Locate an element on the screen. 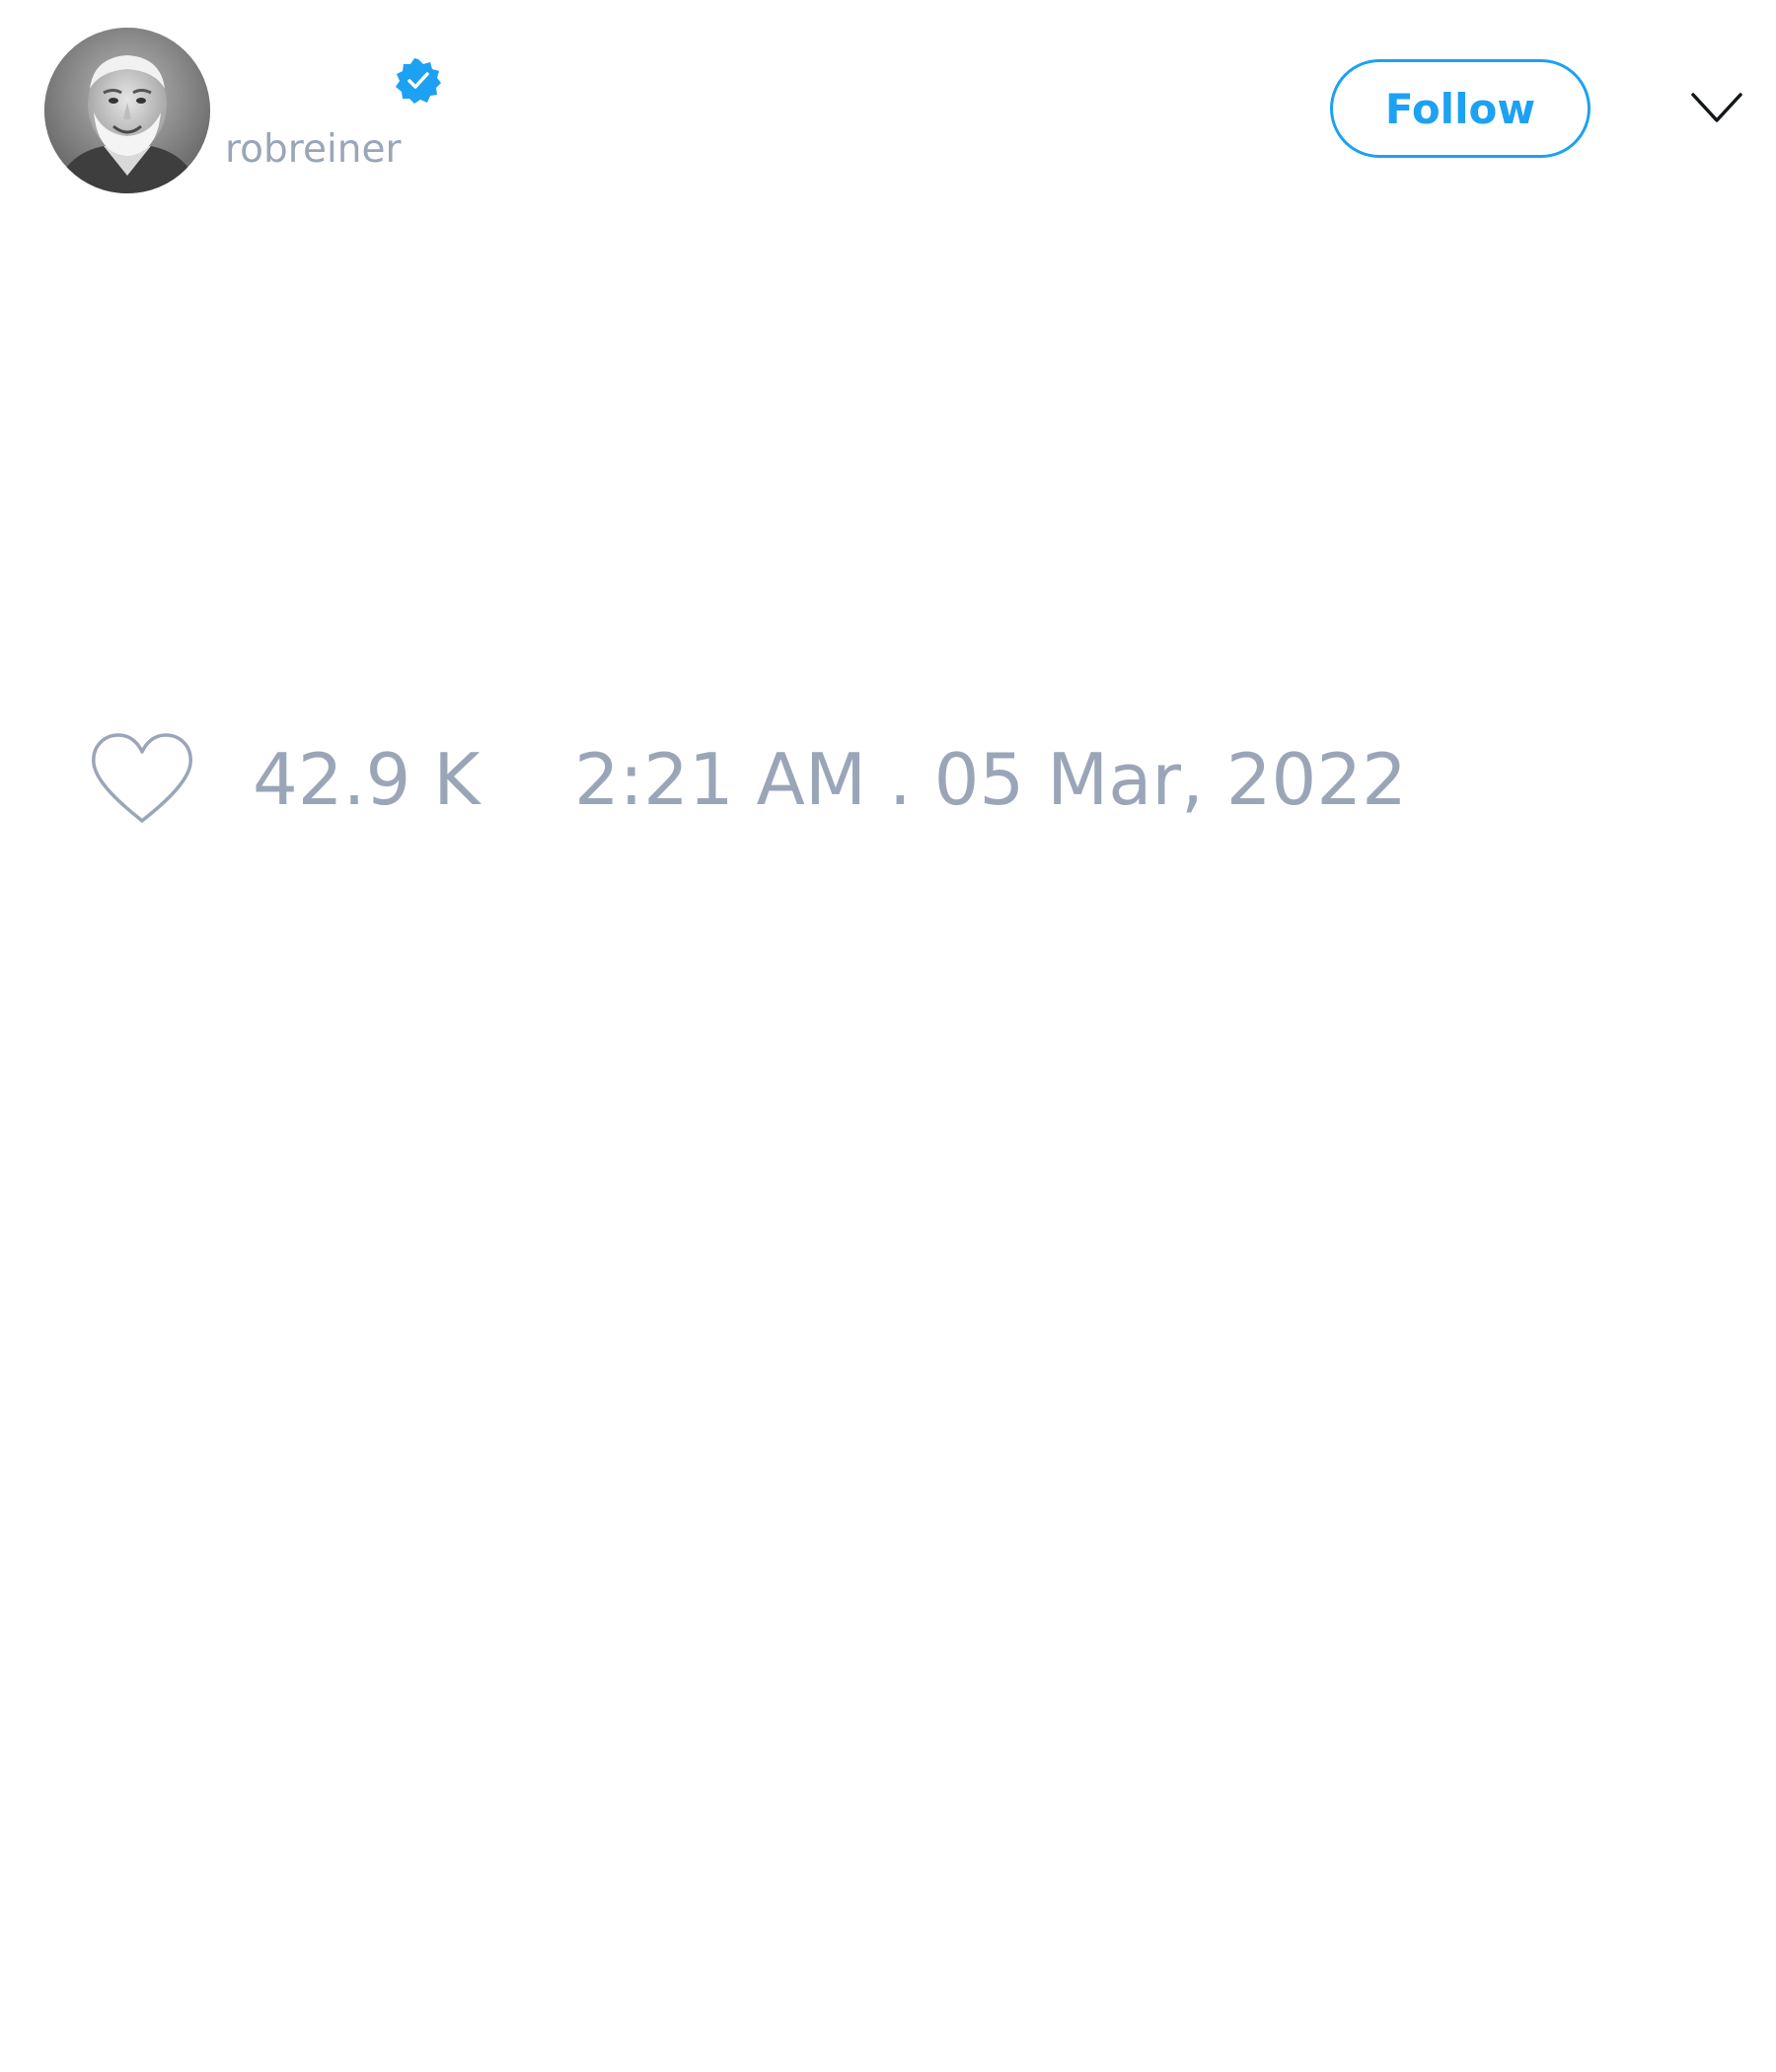 Image resolution: width=1776 pixels, height=2072 pixels. tweet-meta-row: 42.9 K 2:21 AM . 05 Mar, 2022 is located at coordinates (888, 780).